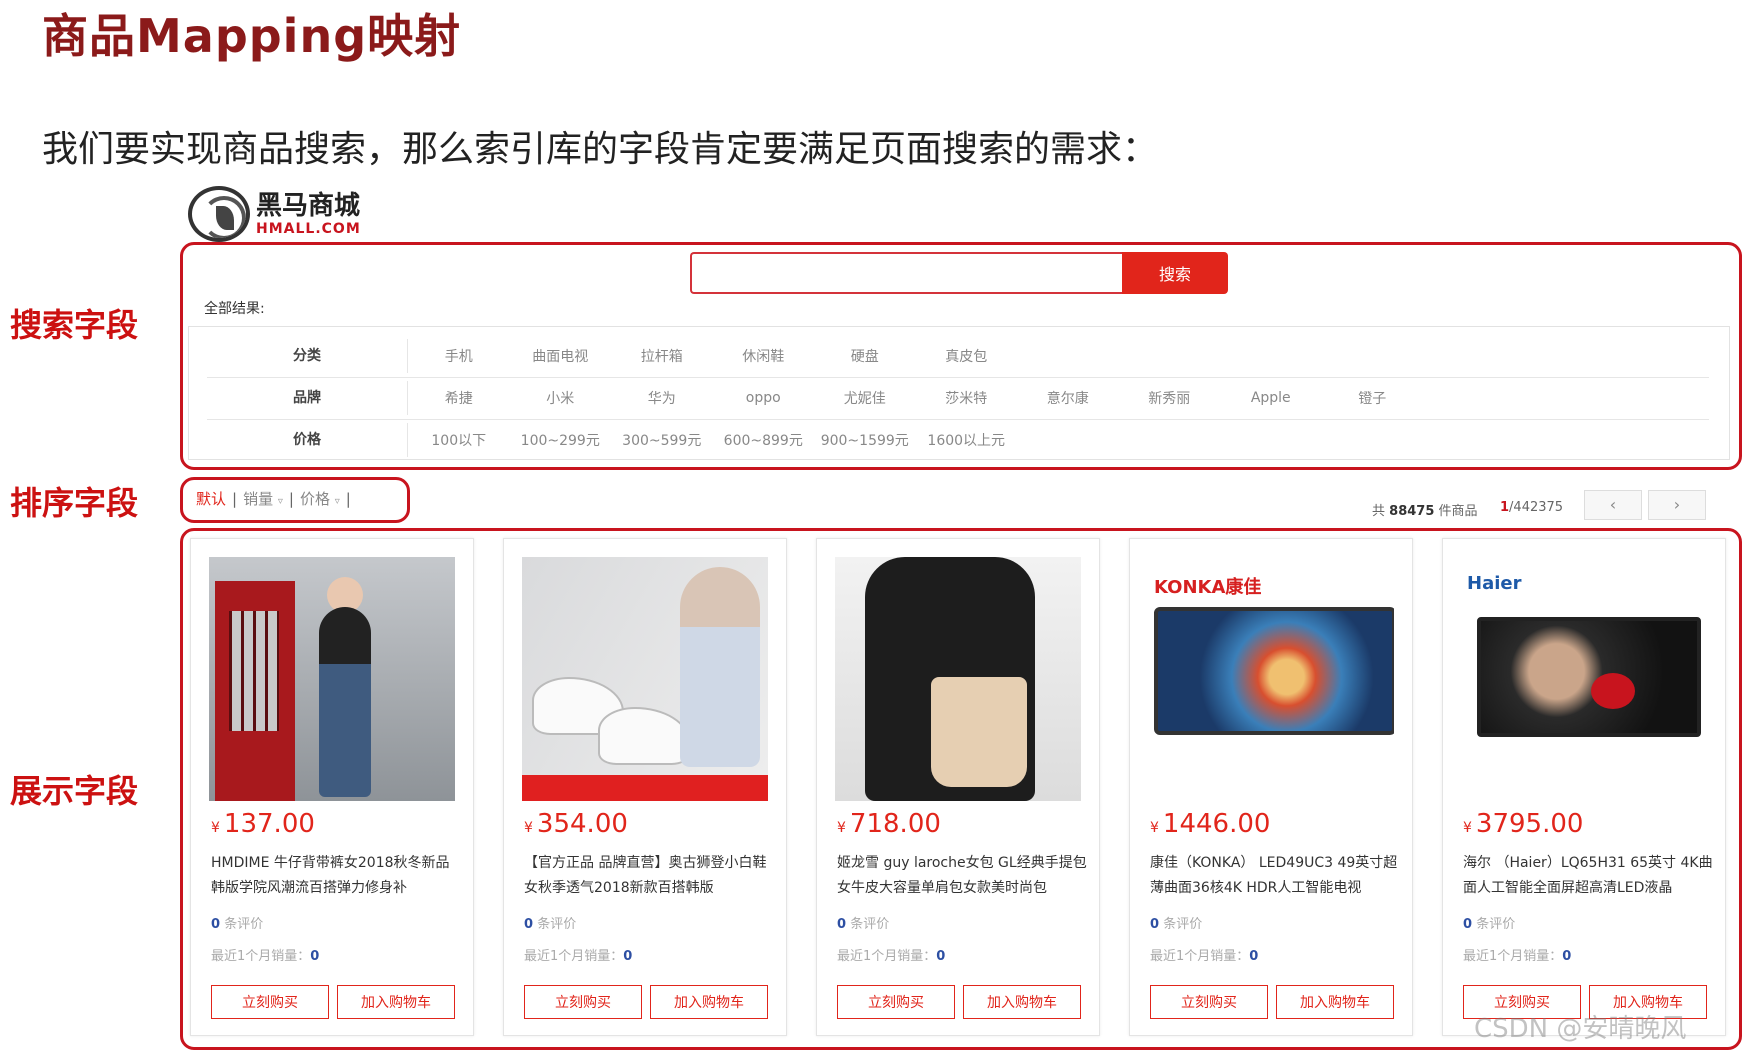  Describe the element at coordinates (219, 214) in the screenshot. I see `horse-logo-icon` at that location.